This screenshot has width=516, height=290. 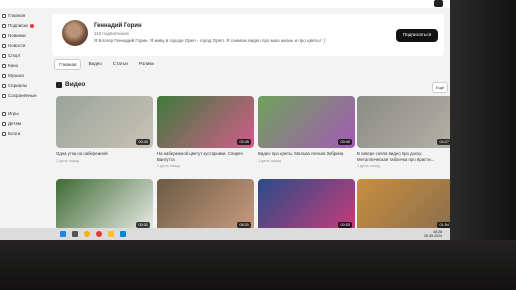 I want to click on video-card: 01:54, so click(x=403, y=205).